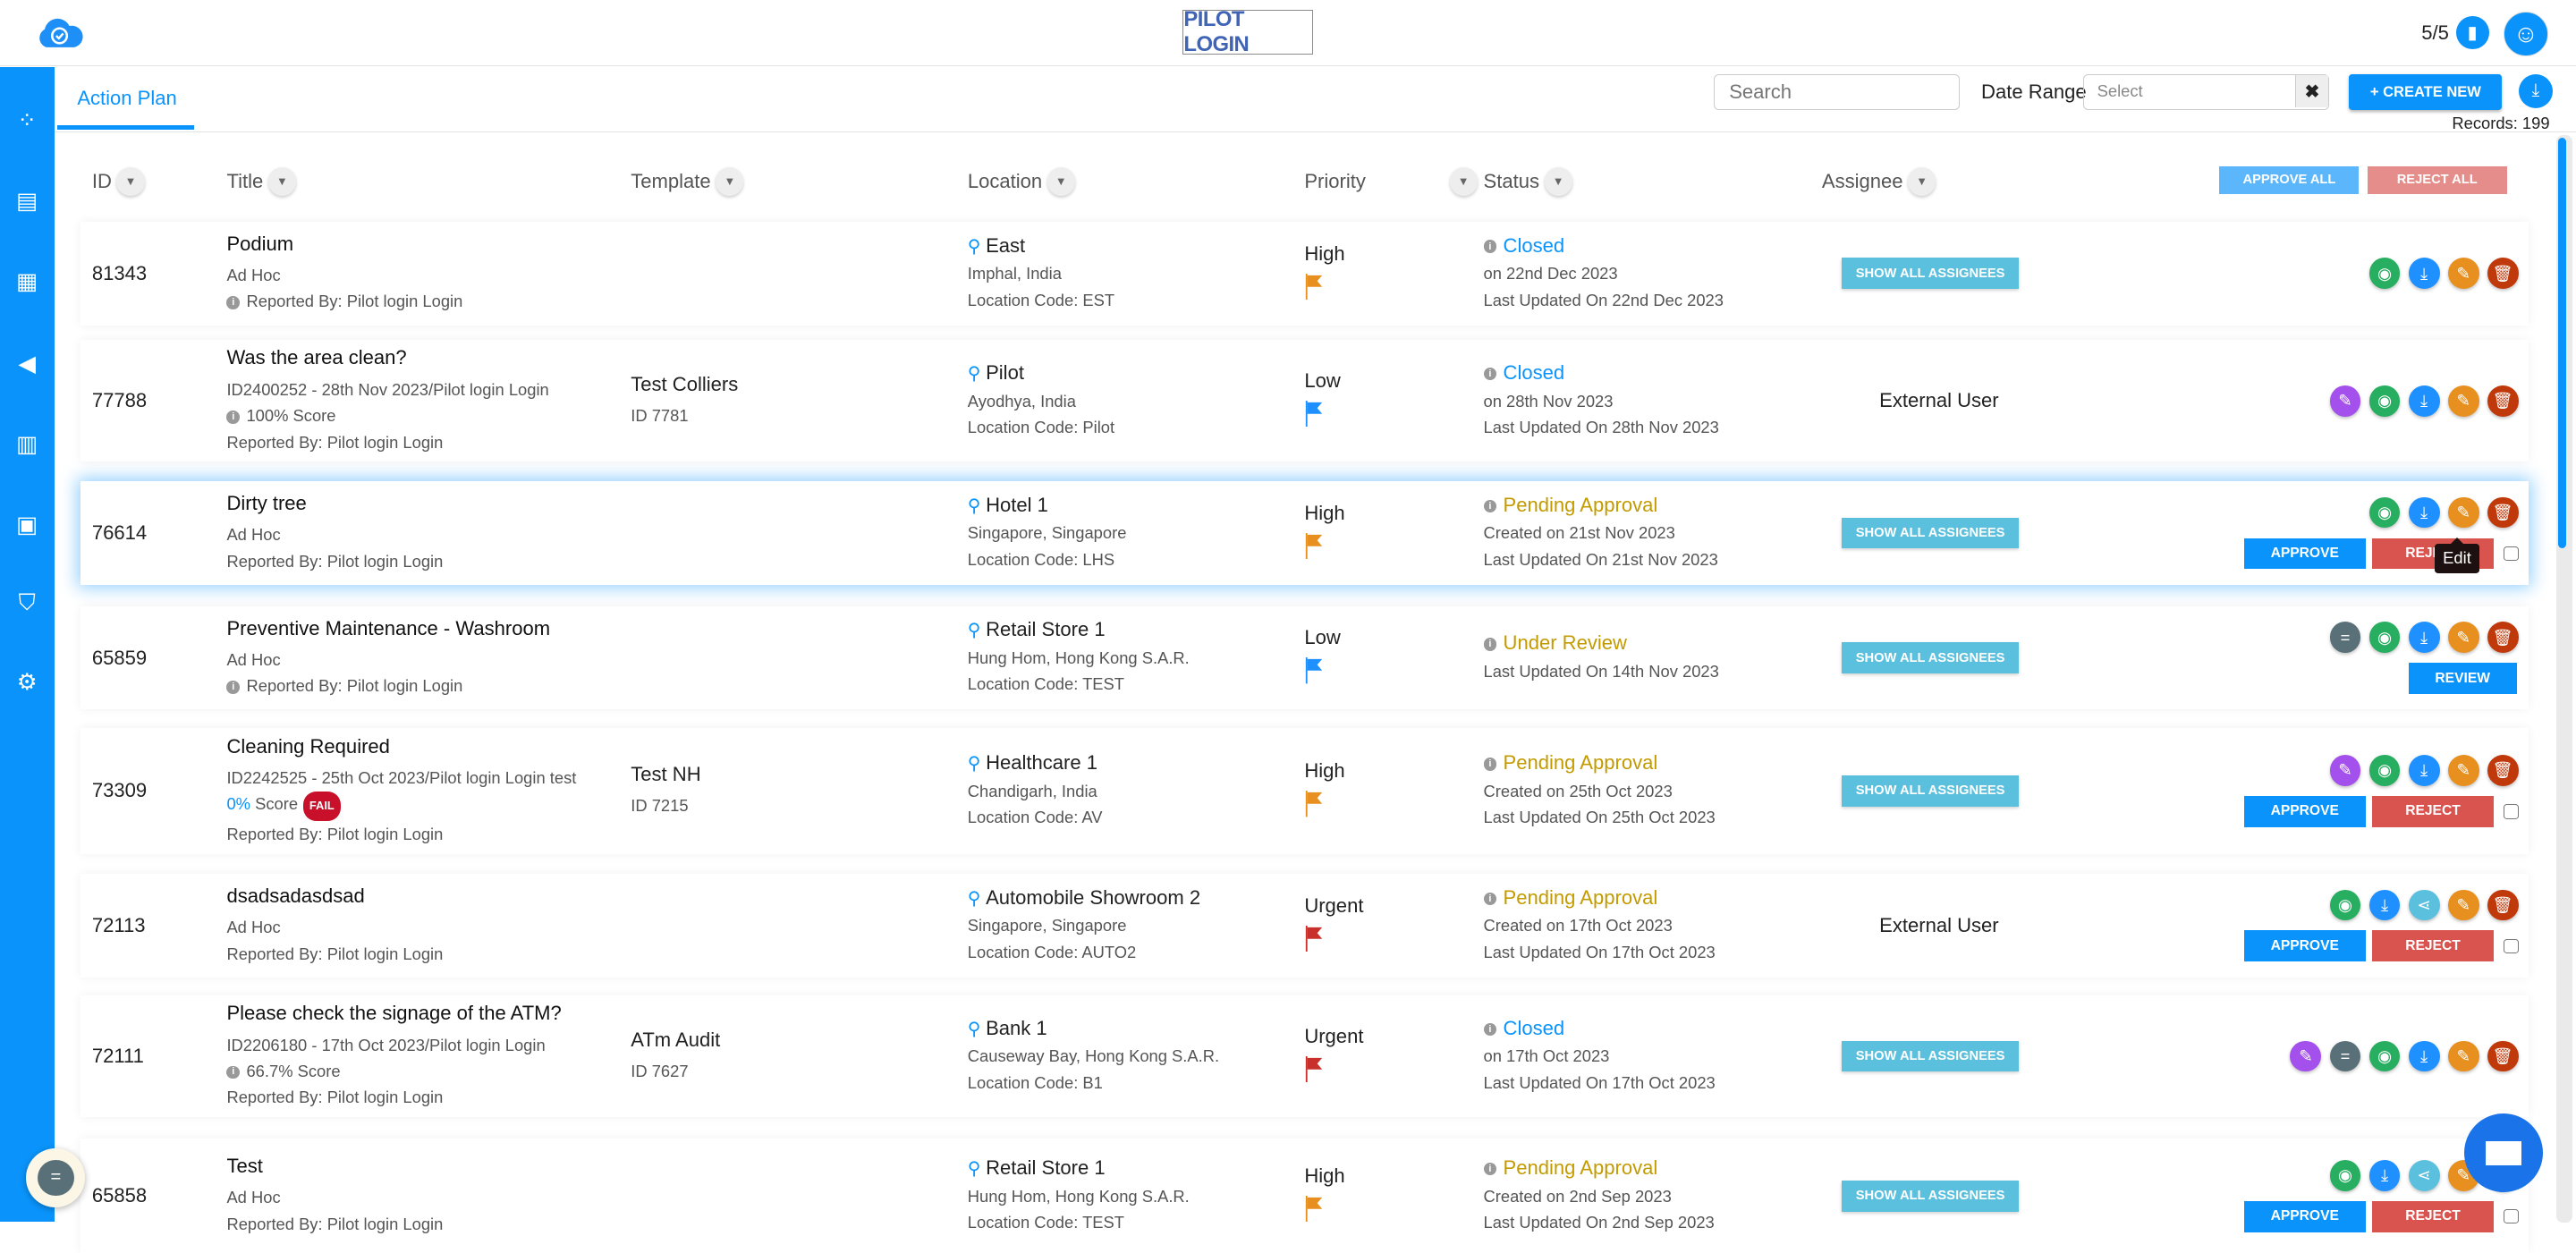 The height and width of the screenshot is (1253, 2576). I want to click on approve-all-button: APPROVE ALL, so click(2289, 179).